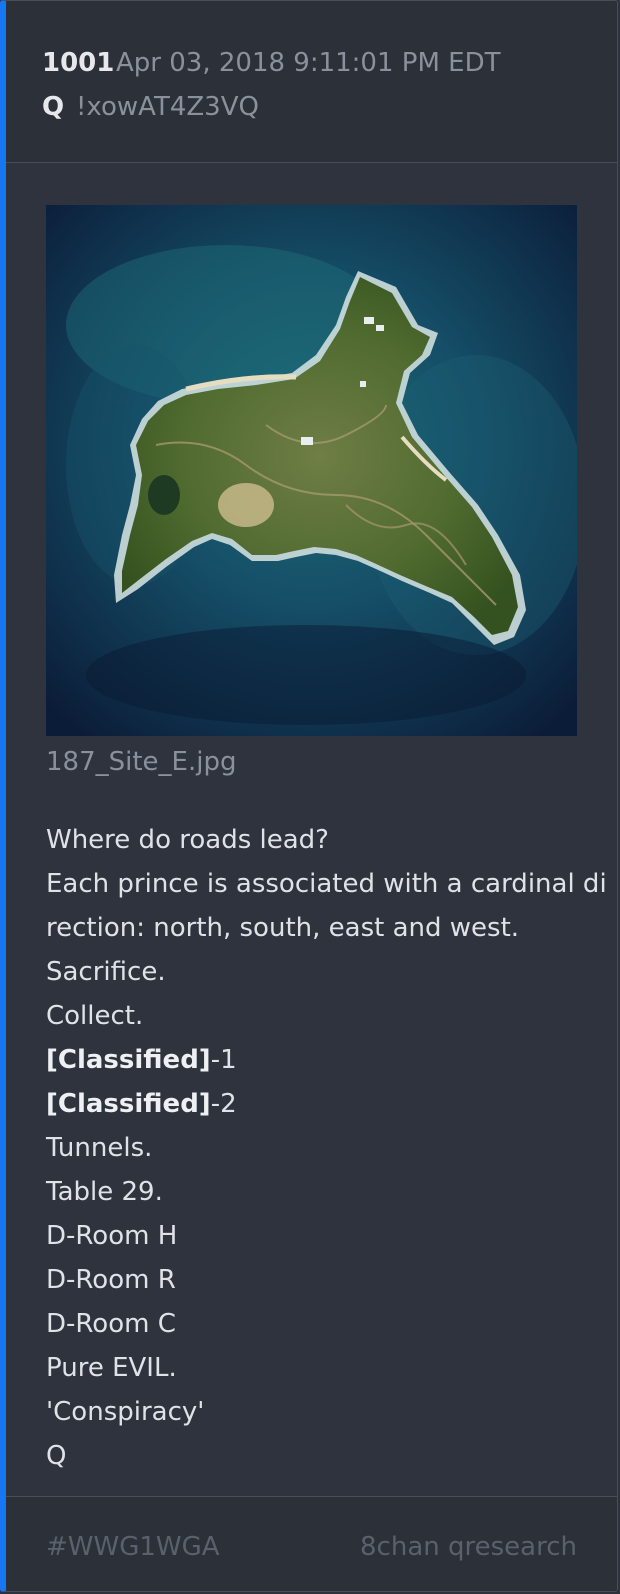 This screenshot has height=1594, width=620. I want to click on post-line: D-Room H, so click(112, 1236).